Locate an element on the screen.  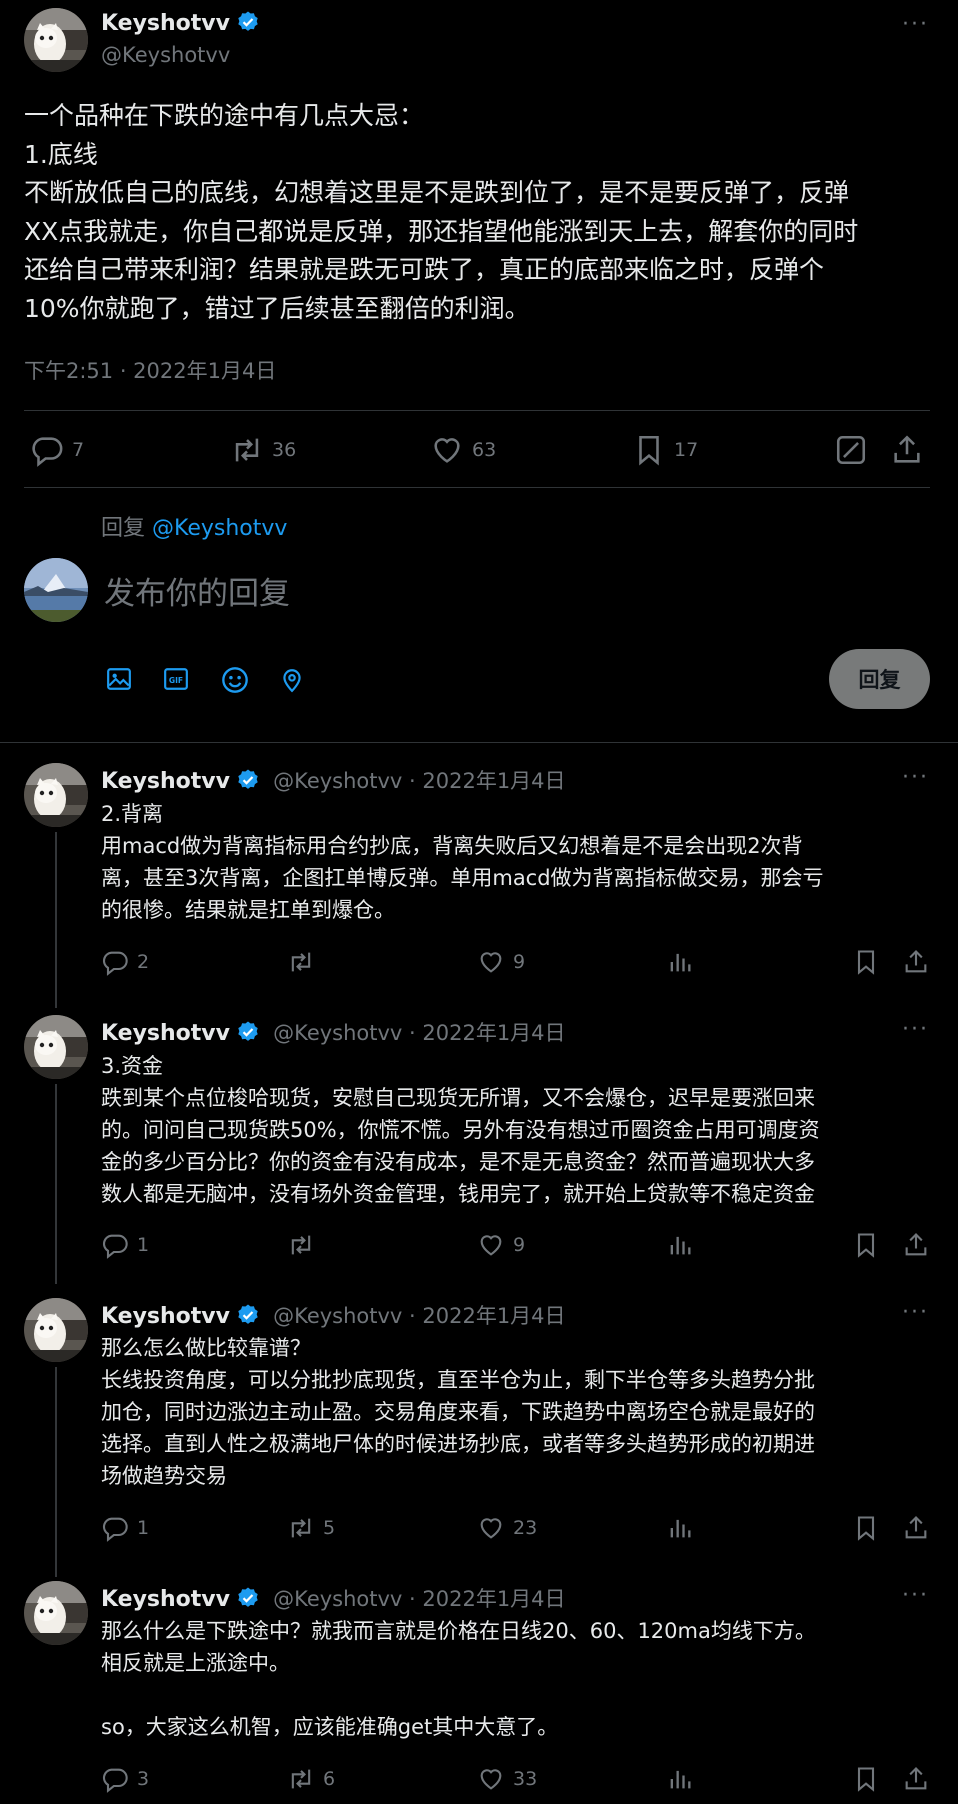
like-action: 33 is located at coordinates (507, 1779).